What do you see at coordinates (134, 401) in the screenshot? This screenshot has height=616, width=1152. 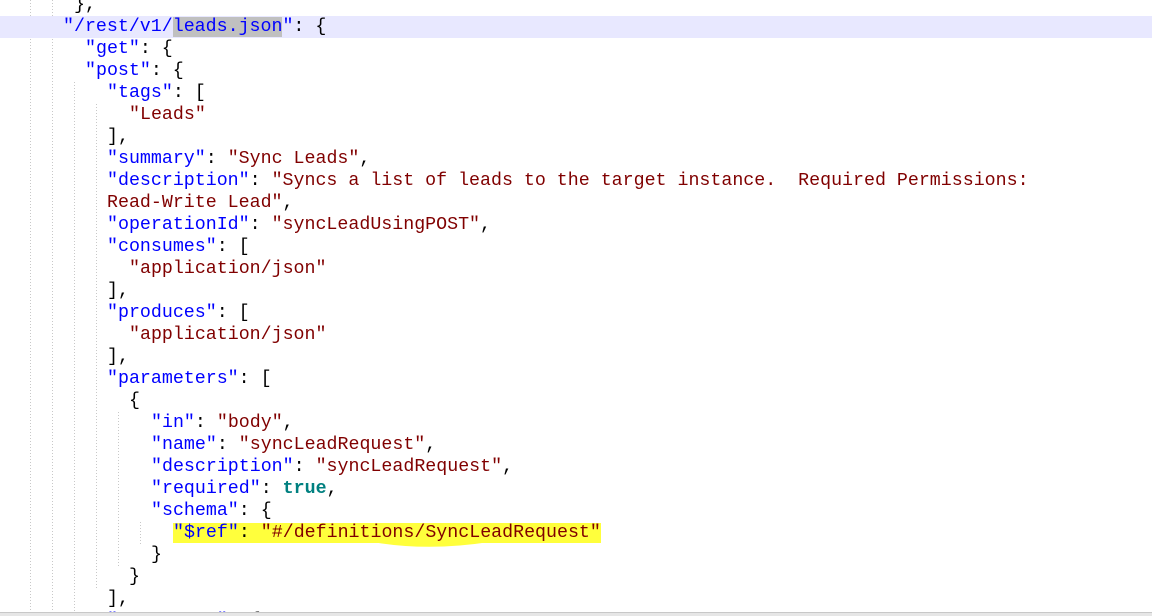 I see `code-token: {` at bounding box center [134, 401].